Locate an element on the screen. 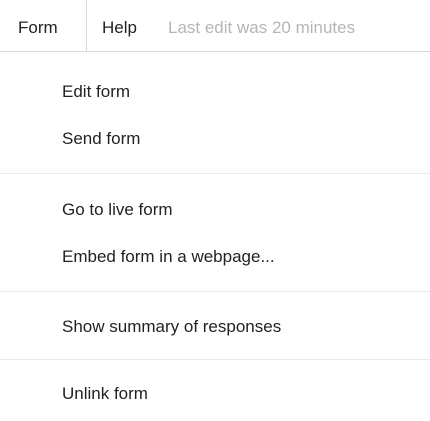 This screenshot has height=421, width=430. menu-item-go-to-live-form: Go to live form is located at coordinates (117, 210).